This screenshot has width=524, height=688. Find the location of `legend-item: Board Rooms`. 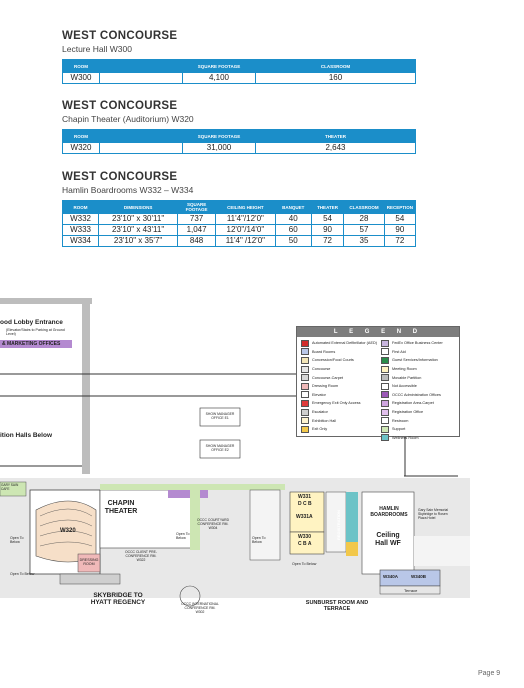

legend-item: Board Rooms is located at coordinates (340, 352).